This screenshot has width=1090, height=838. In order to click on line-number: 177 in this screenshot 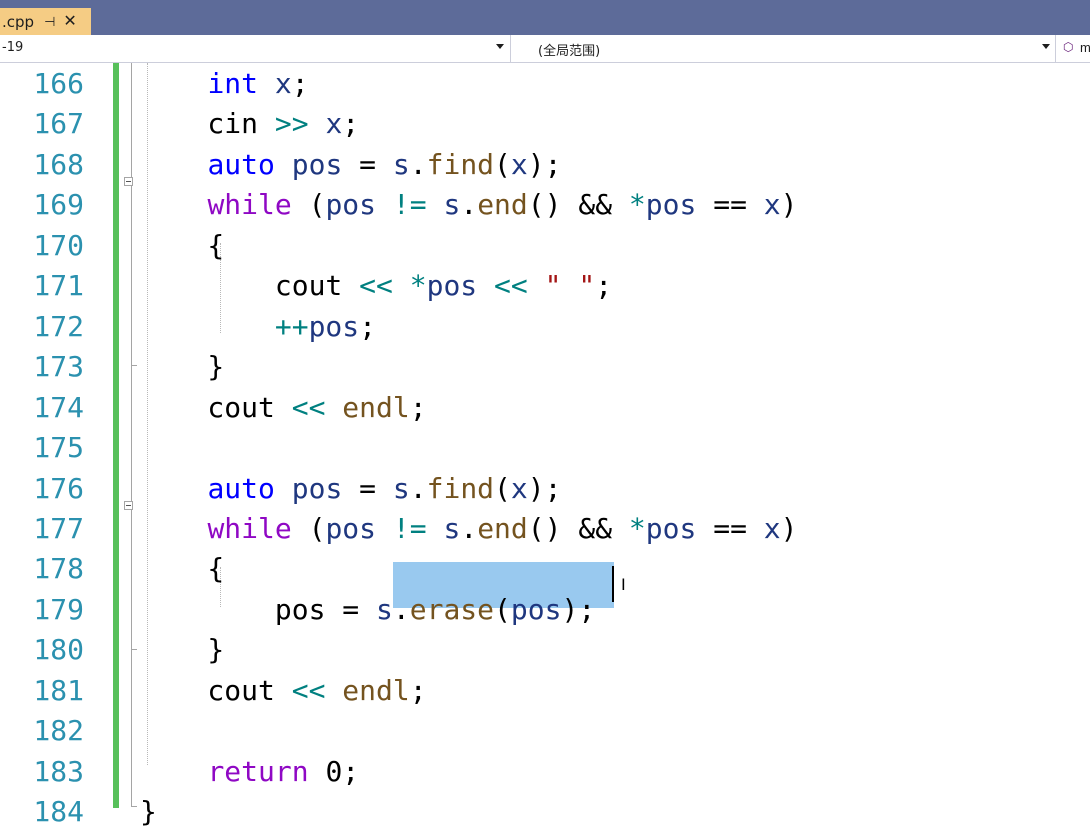, I will do `click(58, 528)`.